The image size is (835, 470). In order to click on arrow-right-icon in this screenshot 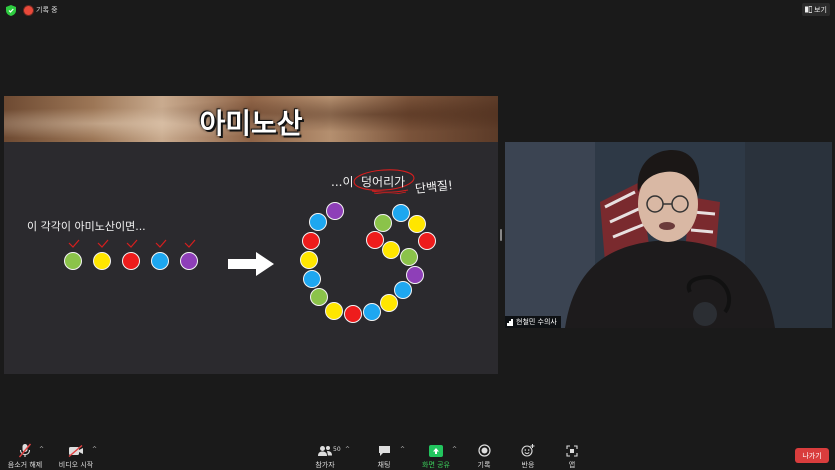, I will do `click(251, 264)`.